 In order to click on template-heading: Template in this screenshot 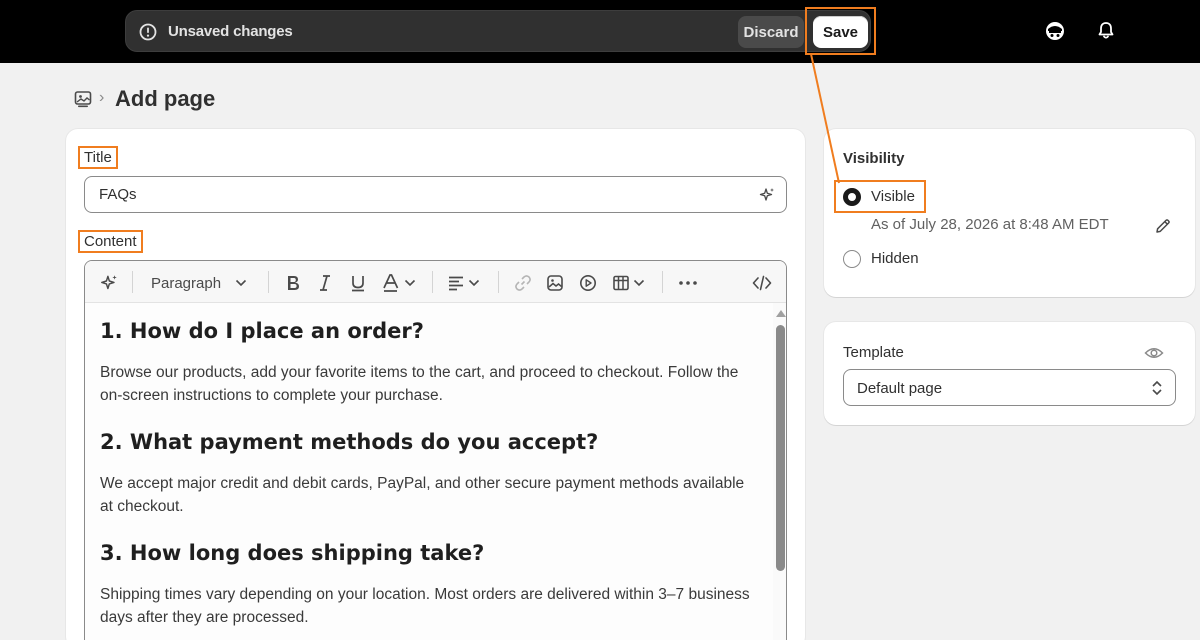, I will do `click(873, 352)`.